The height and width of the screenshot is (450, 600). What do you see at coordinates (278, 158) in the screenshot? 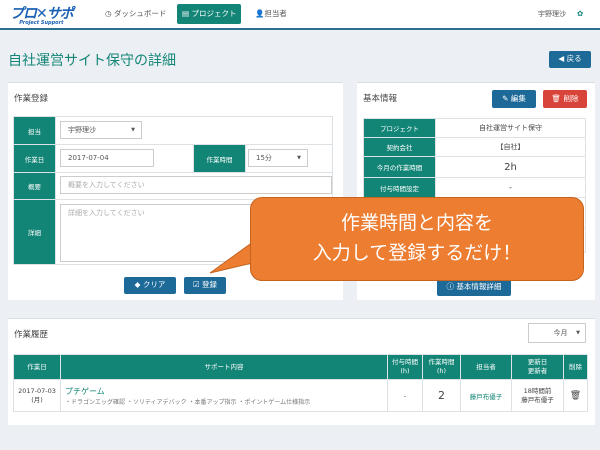
I see `time-select: 15分 ▼` at bounding box center [278, 158].